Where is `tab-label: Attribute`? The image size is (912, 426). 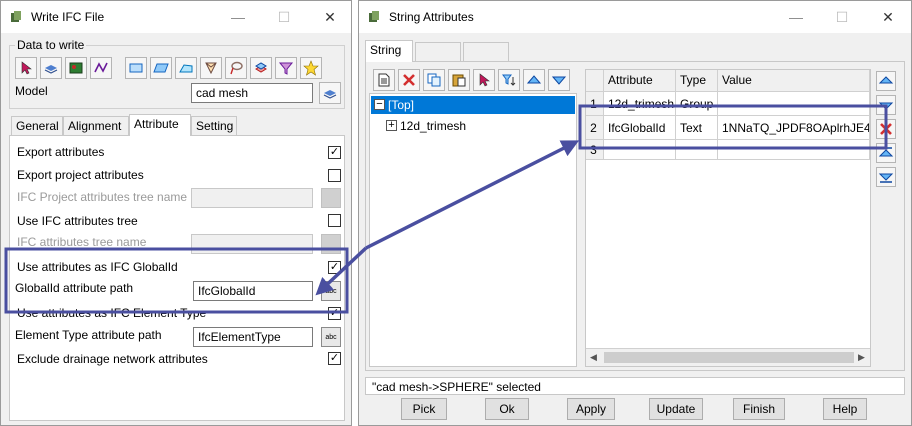
tab-label: Attribute is located at coordinates (156, 124).